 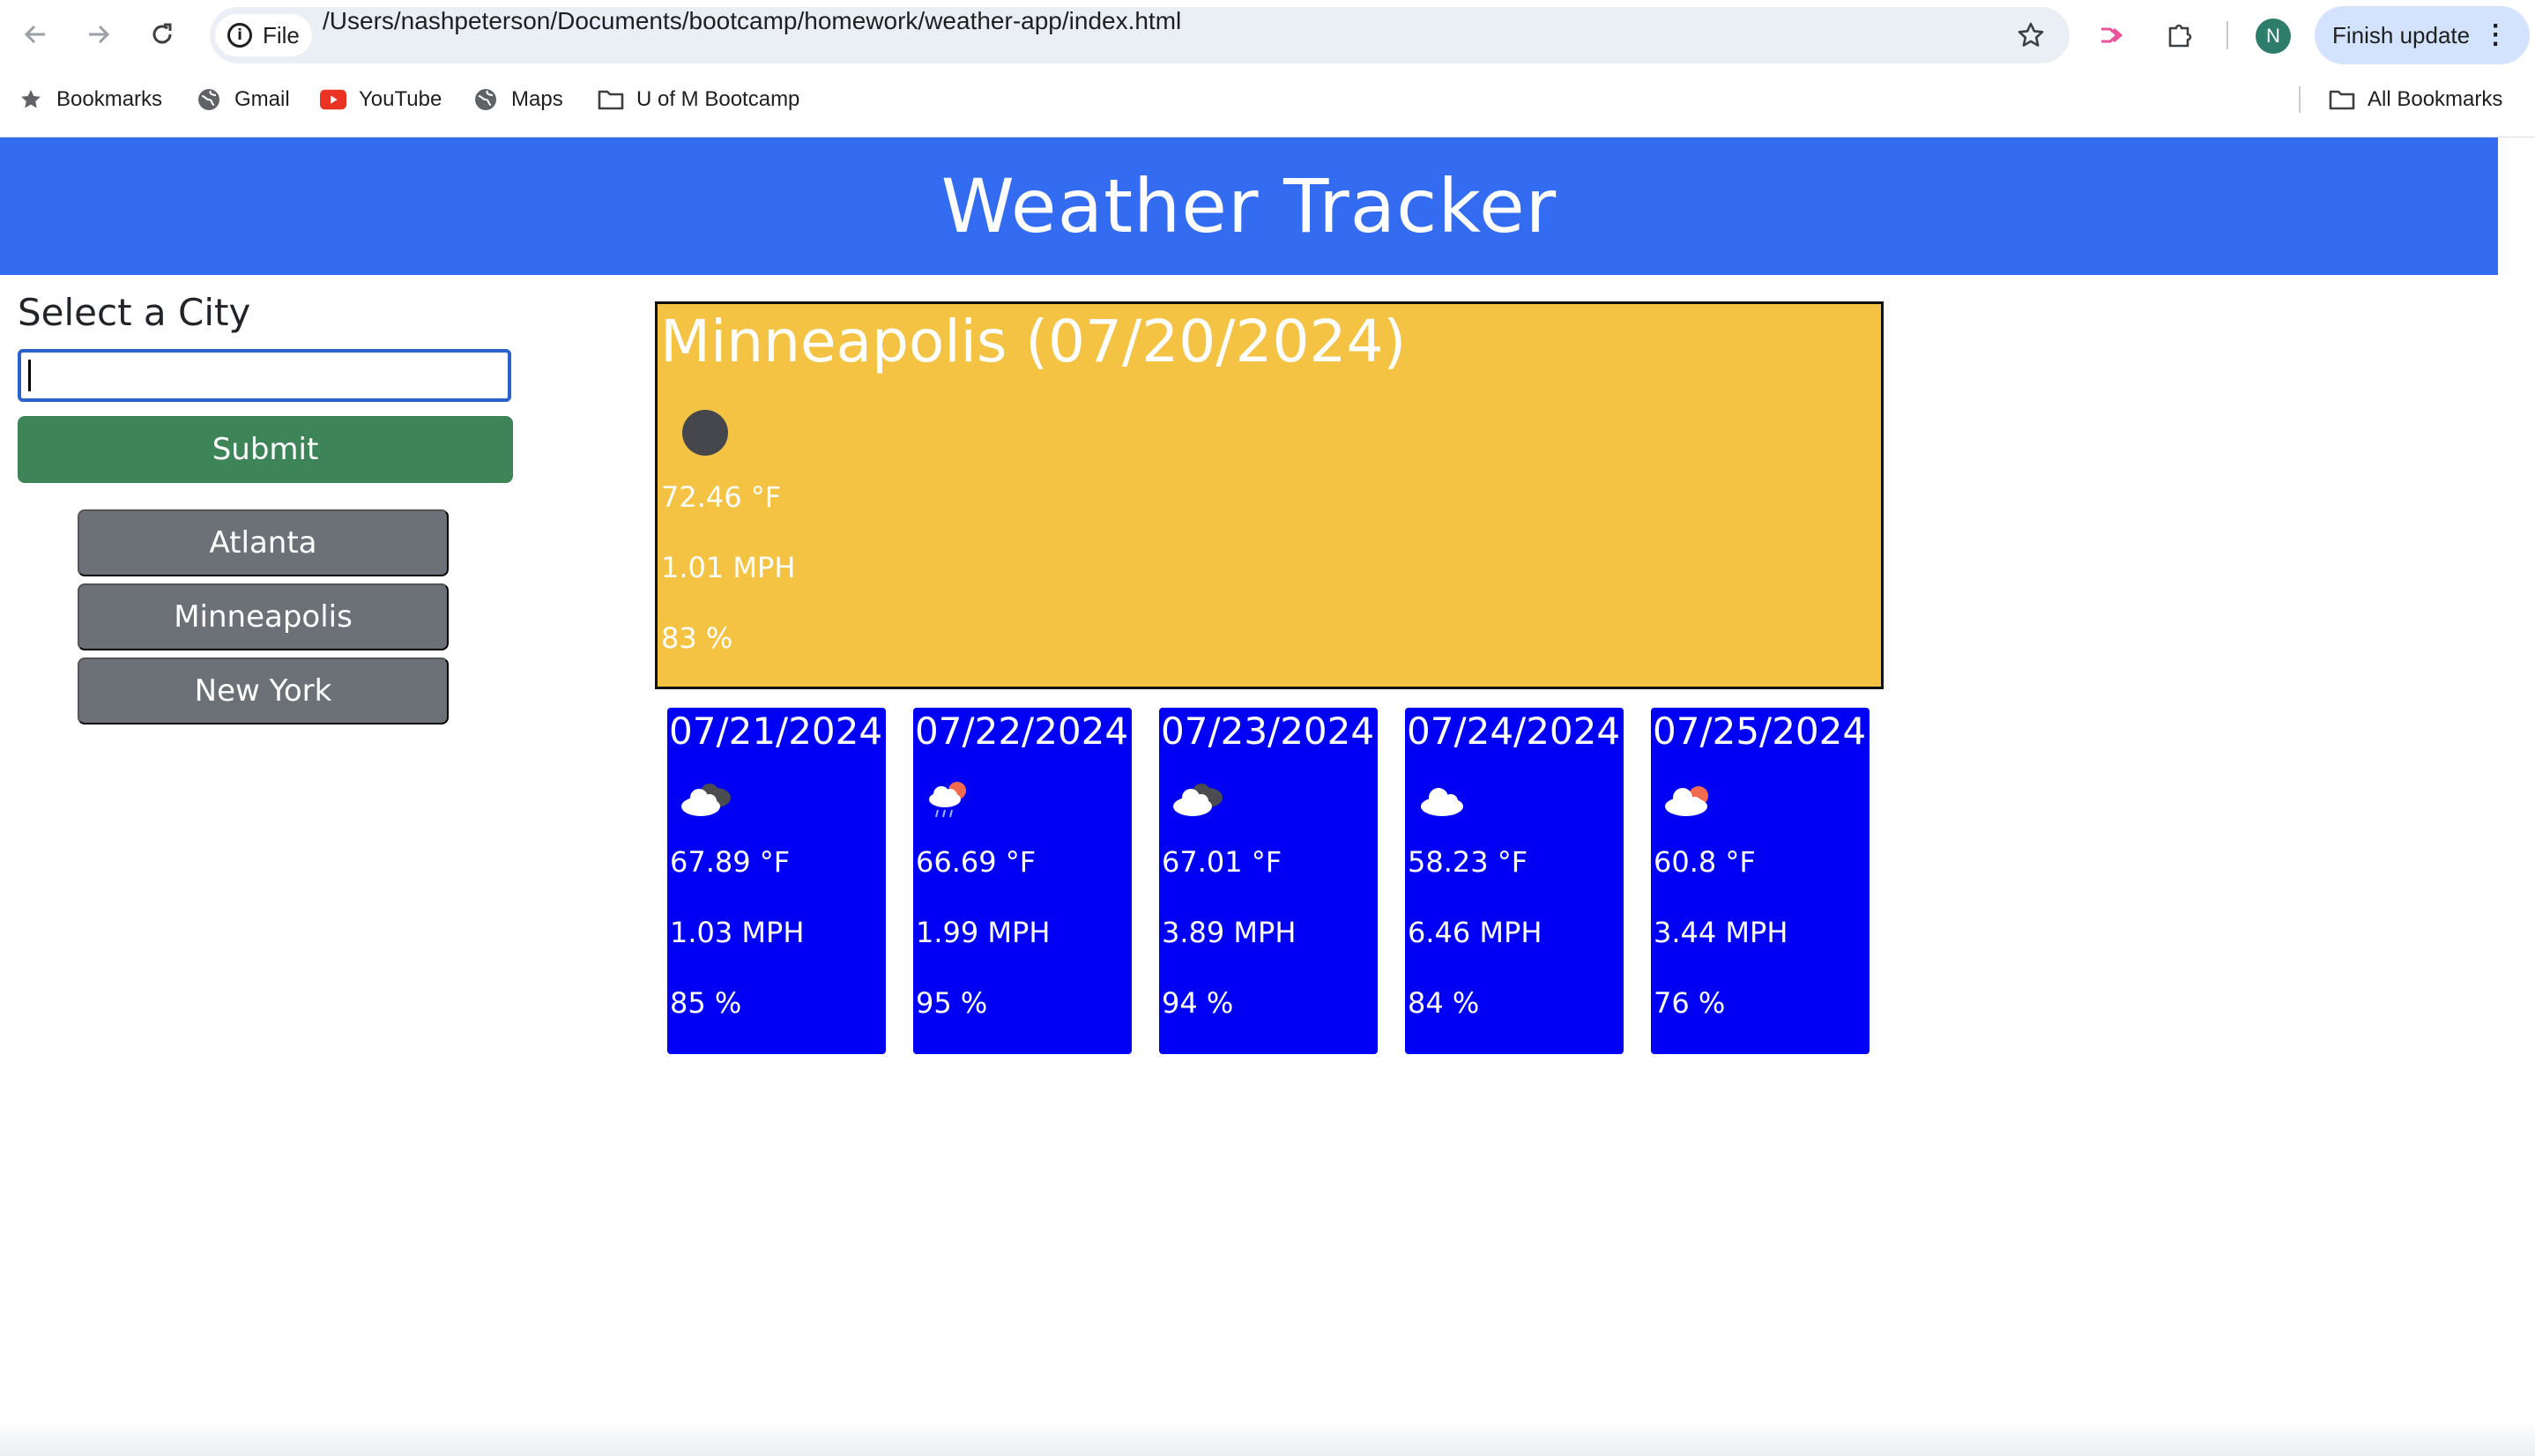 What do you see at coordinates (1022, 881) in the screenshot?
I see `forecast-card: 07/22/2024 66.69 °F 1.99 MPH 95 %` at bounding box center [1022, 881].